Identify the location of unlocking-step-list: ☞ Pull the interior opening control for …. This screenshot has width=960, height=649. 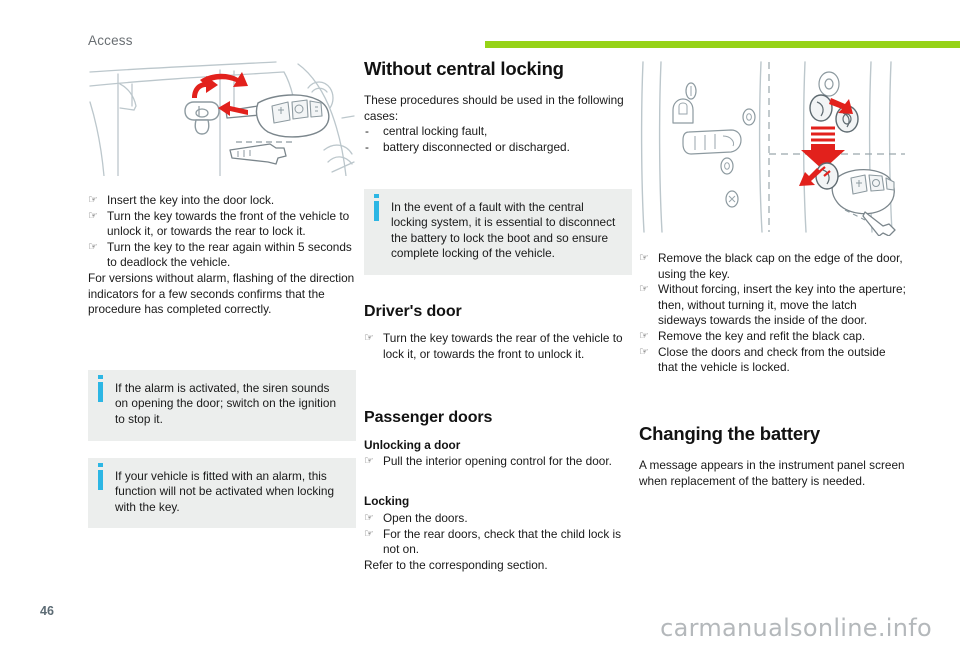
(498, 462).